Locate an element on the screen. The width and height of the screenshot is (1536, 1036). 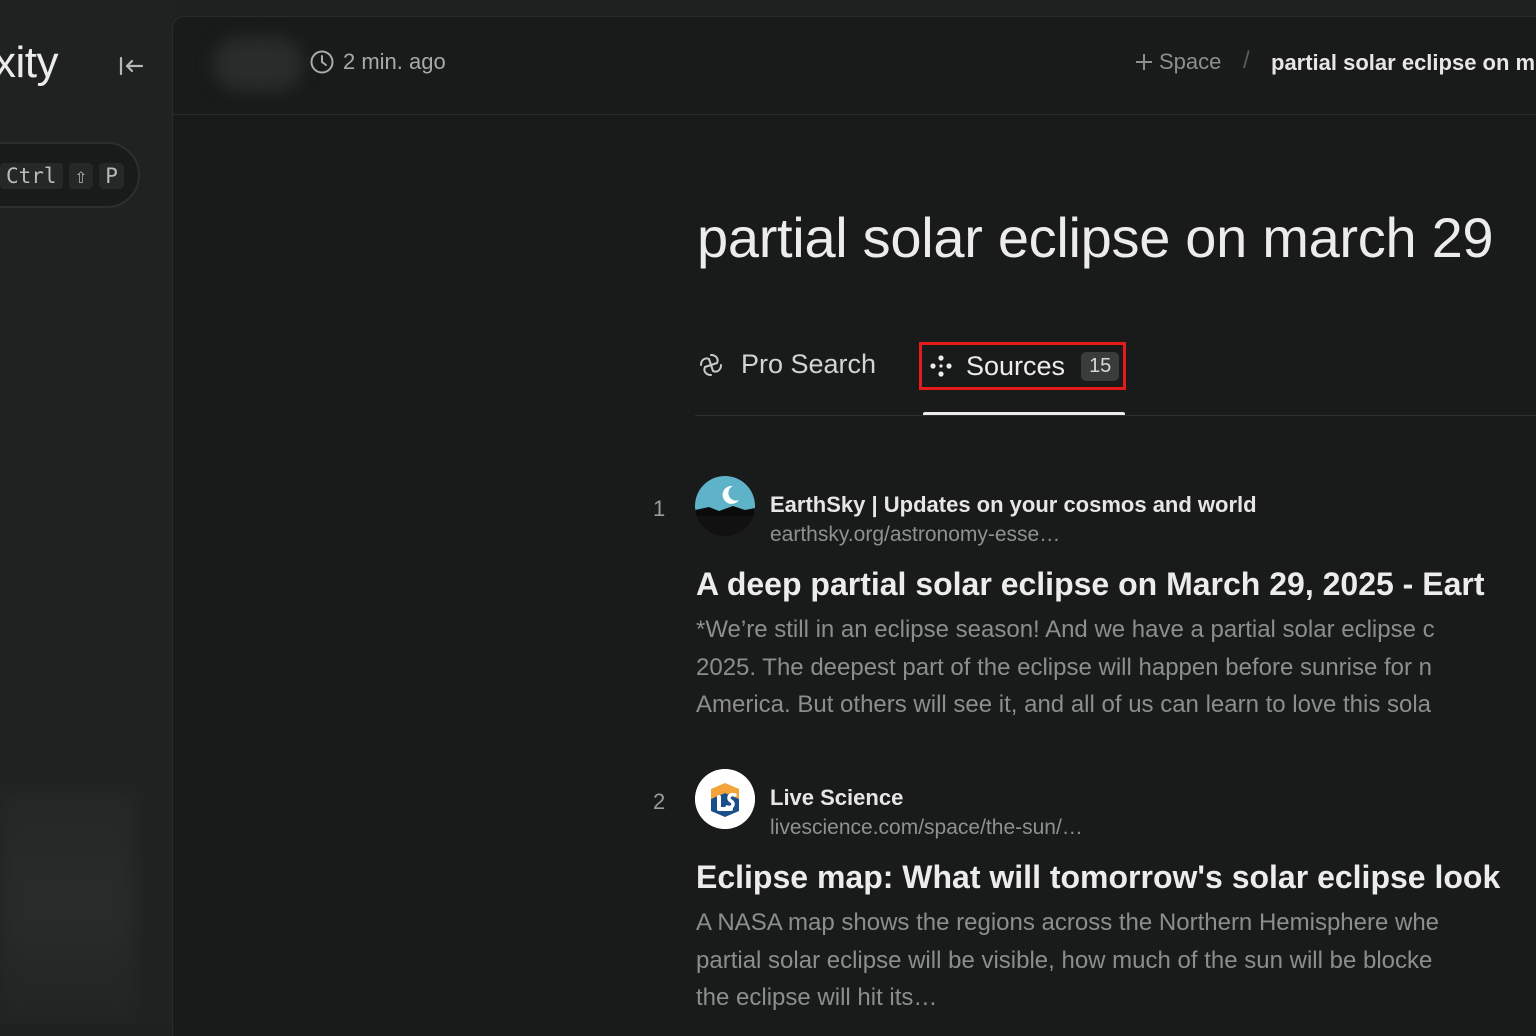
time-ago-label: 2 min. ago is located at coordinates (394, 61).